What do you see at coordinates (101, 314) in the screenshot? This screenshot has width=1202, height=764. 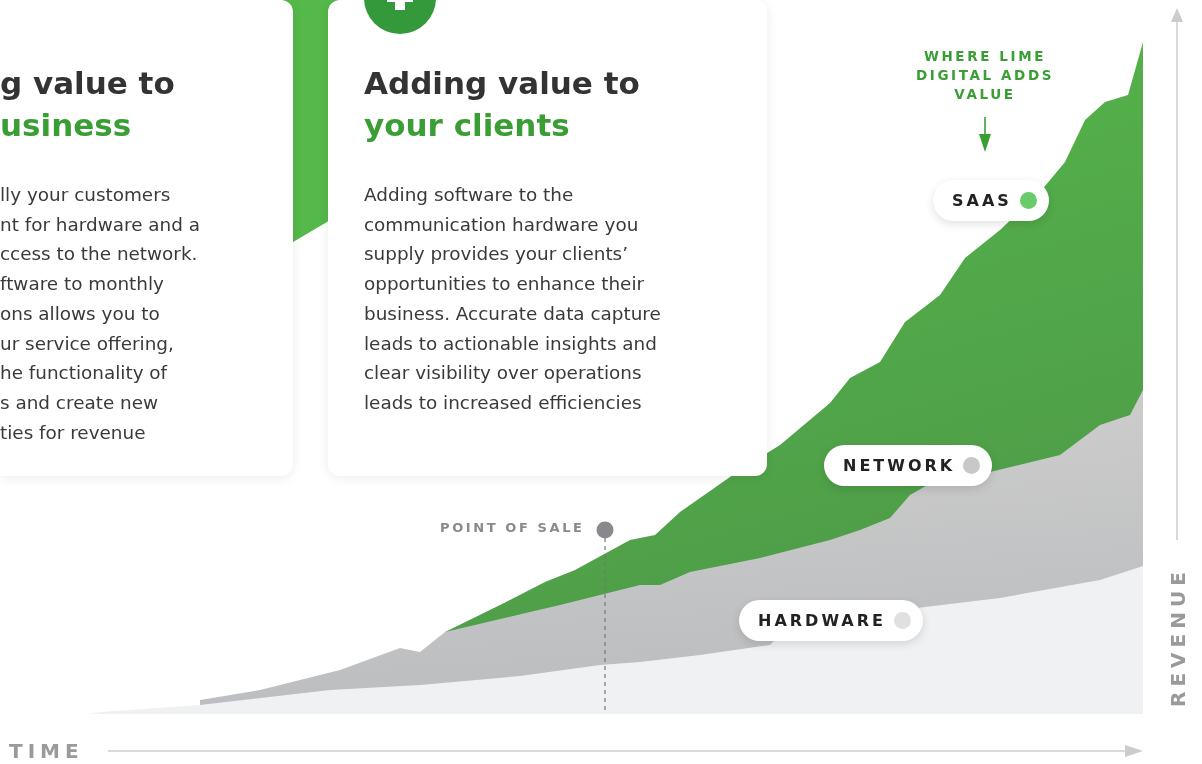 I see `body-text: lly your customers nt for hardware and a ccess to the network. ftware to monthly ons allows you to ur service offering, he functionality of s and create new ties for revenue` at bounding box center [101, 314].